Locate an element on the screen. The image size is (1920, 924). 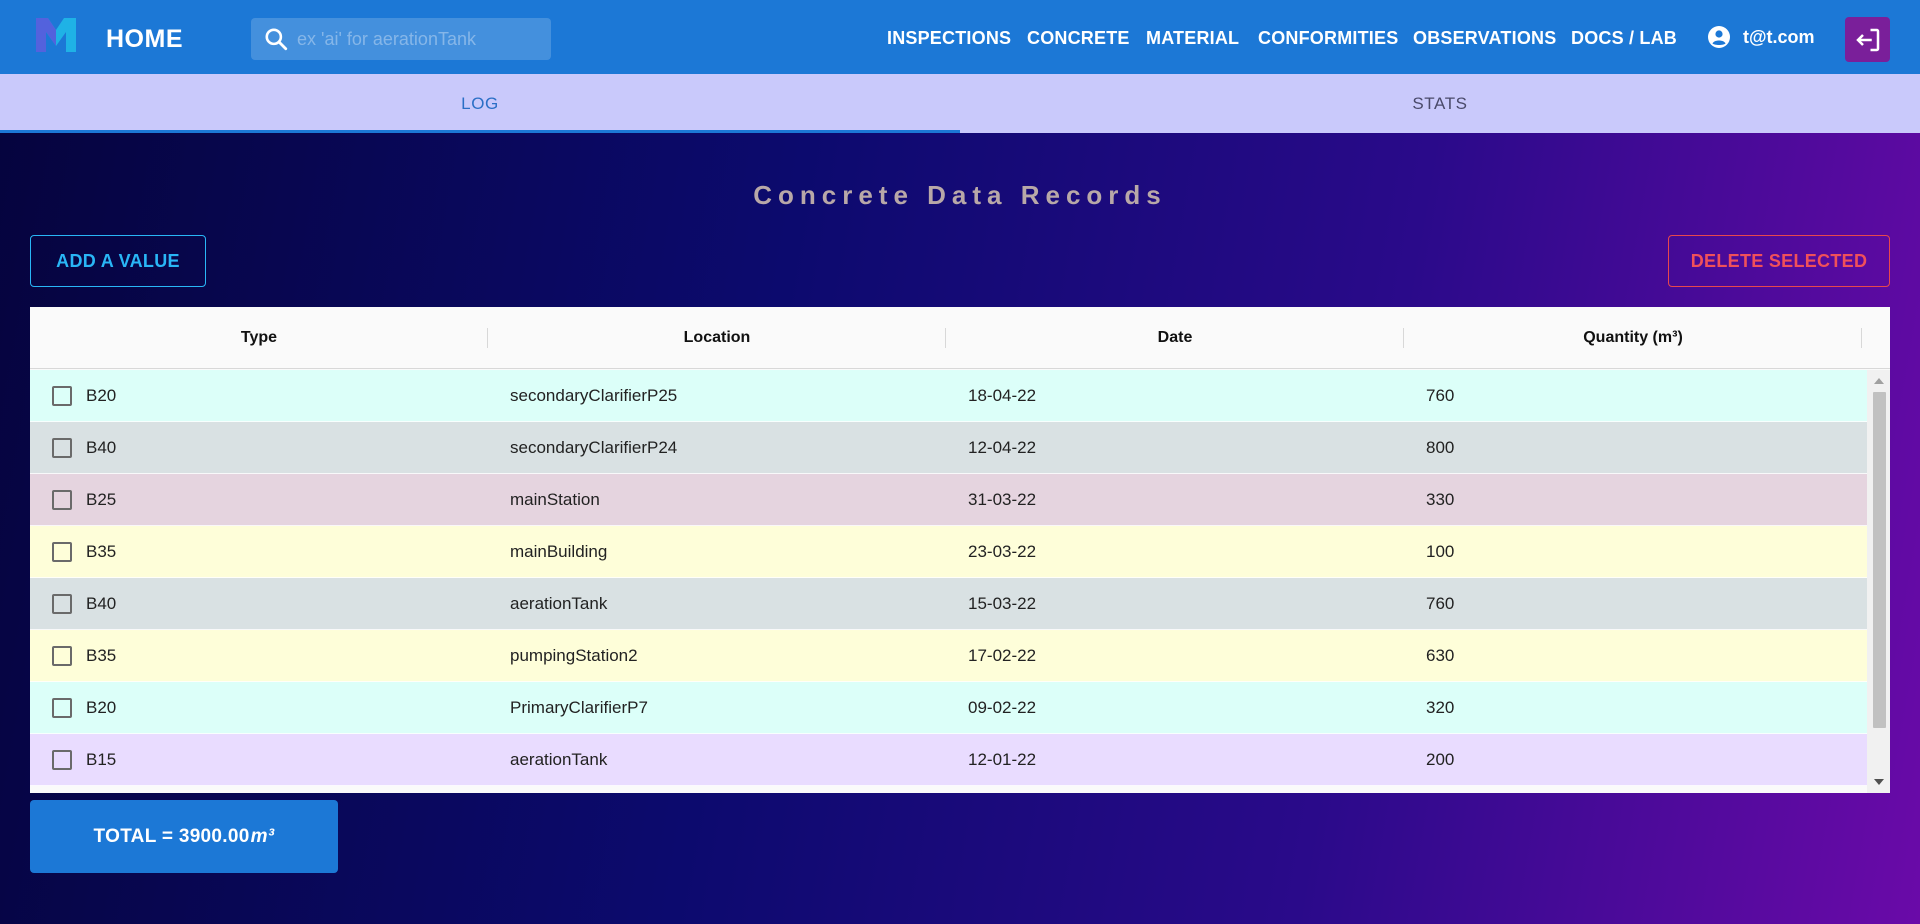
cell-location: mainStation is located at coordinates (555, 499).